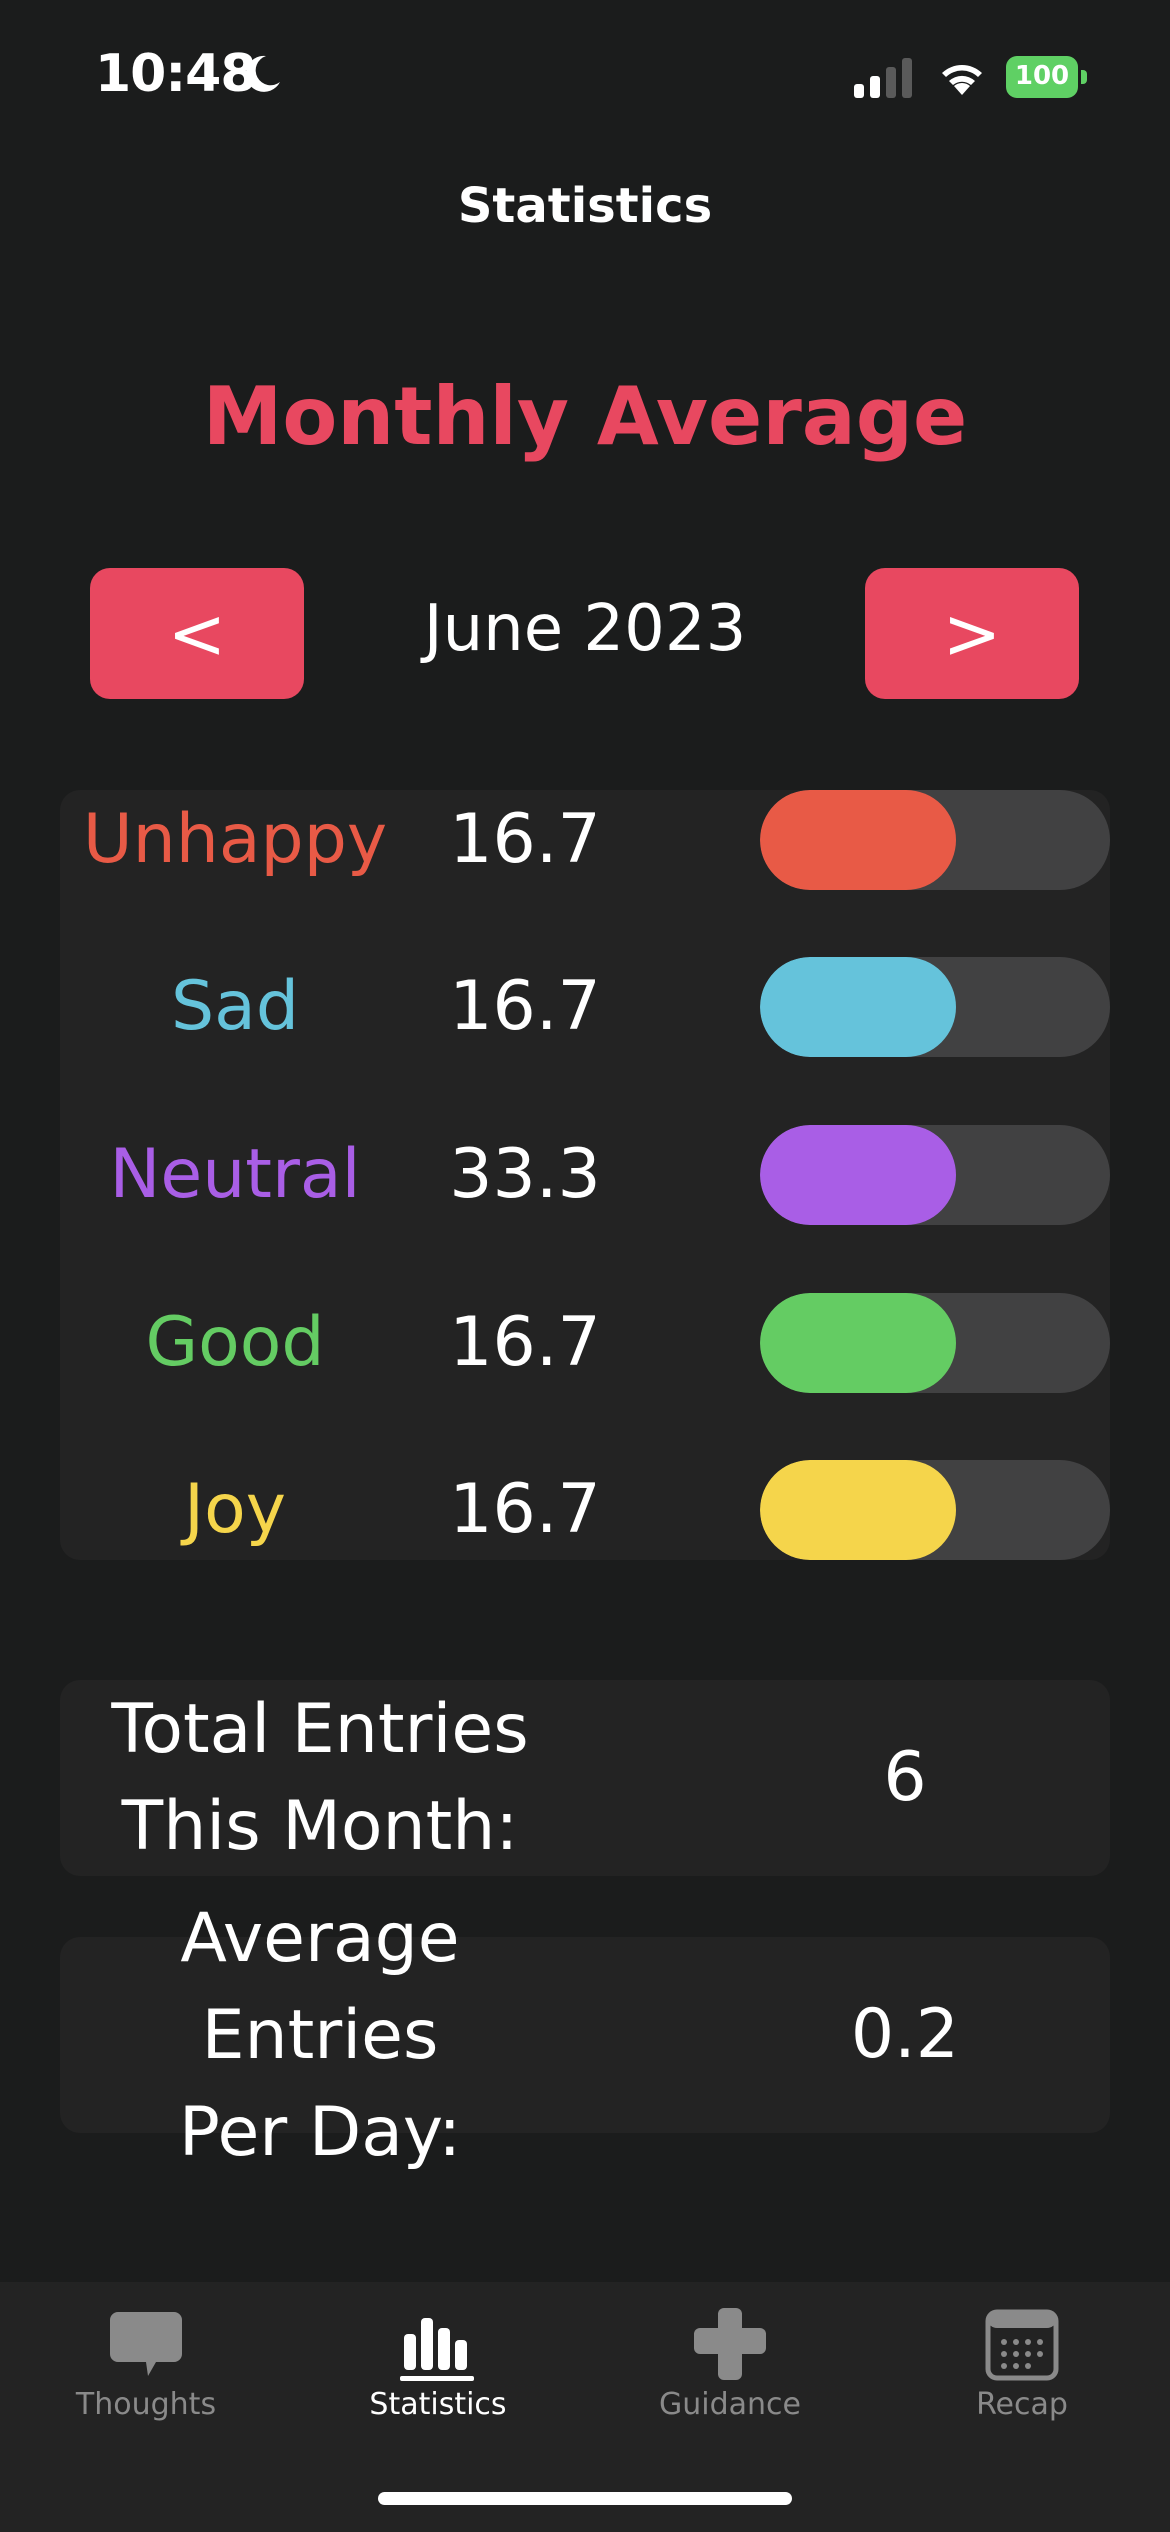 The width and height of the screenshot is (1170, 2532). Describe the element at coordinates (1022, 2404) in the screenshot. I see `tab-label: Recap` at that location.